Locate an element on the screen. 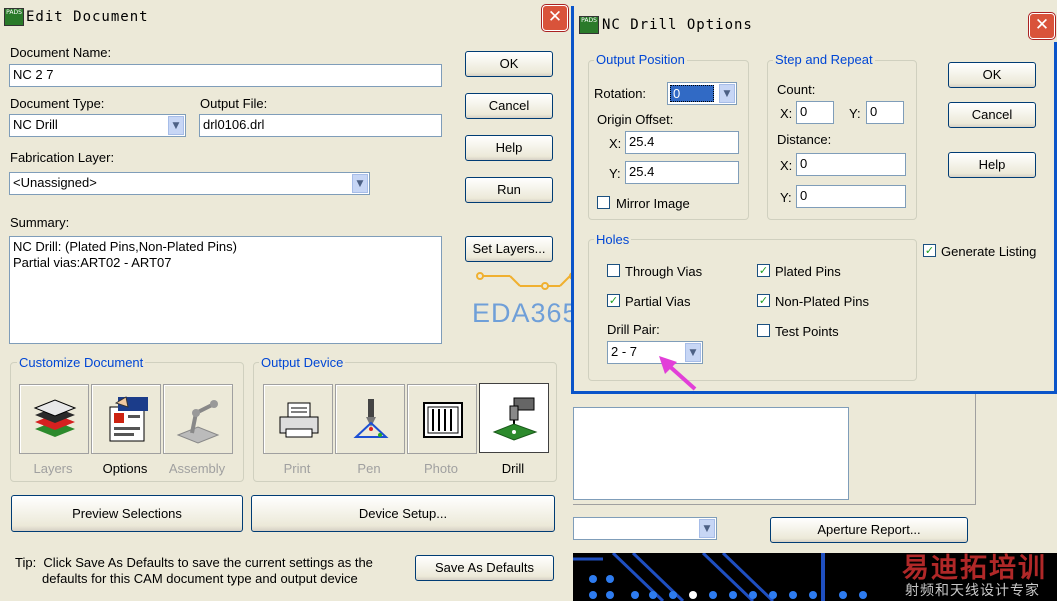  annotation-arrow is located at coordinates (678, 373).